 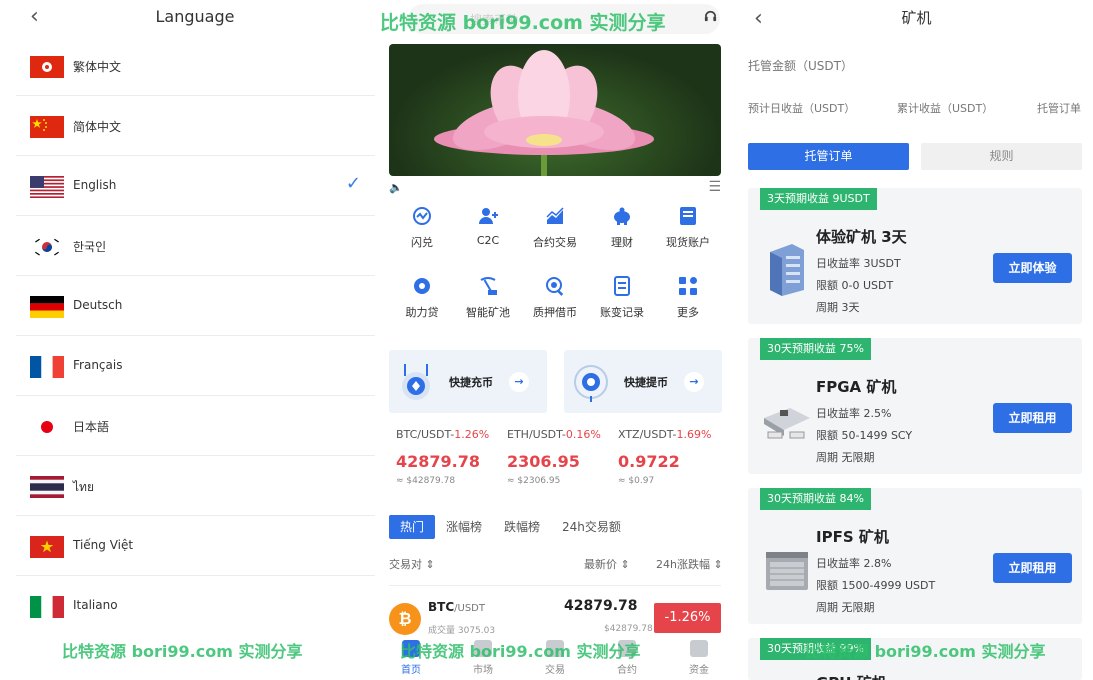 What do you see at coordinates (411, 658) in the screenshot?
I see `tabbar-home: 首页` at bounding box center [411, 658].